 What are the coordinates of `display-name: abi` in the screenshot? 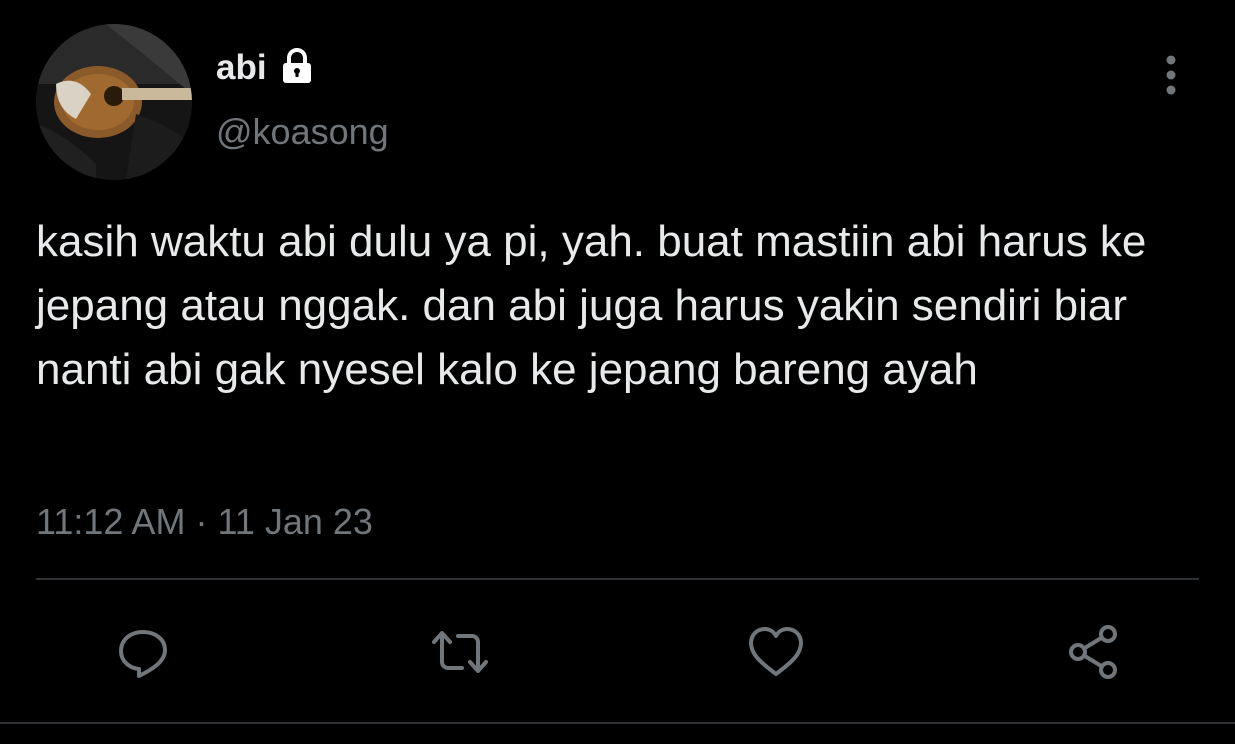 It's located at (241, 68).